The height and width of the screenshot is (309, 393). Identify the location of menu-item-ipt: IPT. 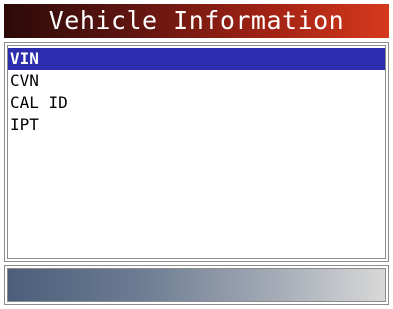
(196, 125).